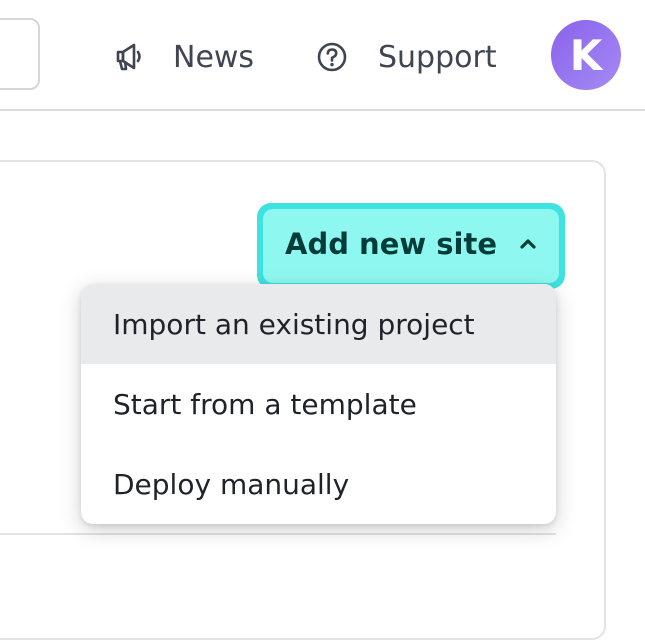 This screenshot has width=645, height=640. I want to click on chevron-up-icon, so click(528, 244).